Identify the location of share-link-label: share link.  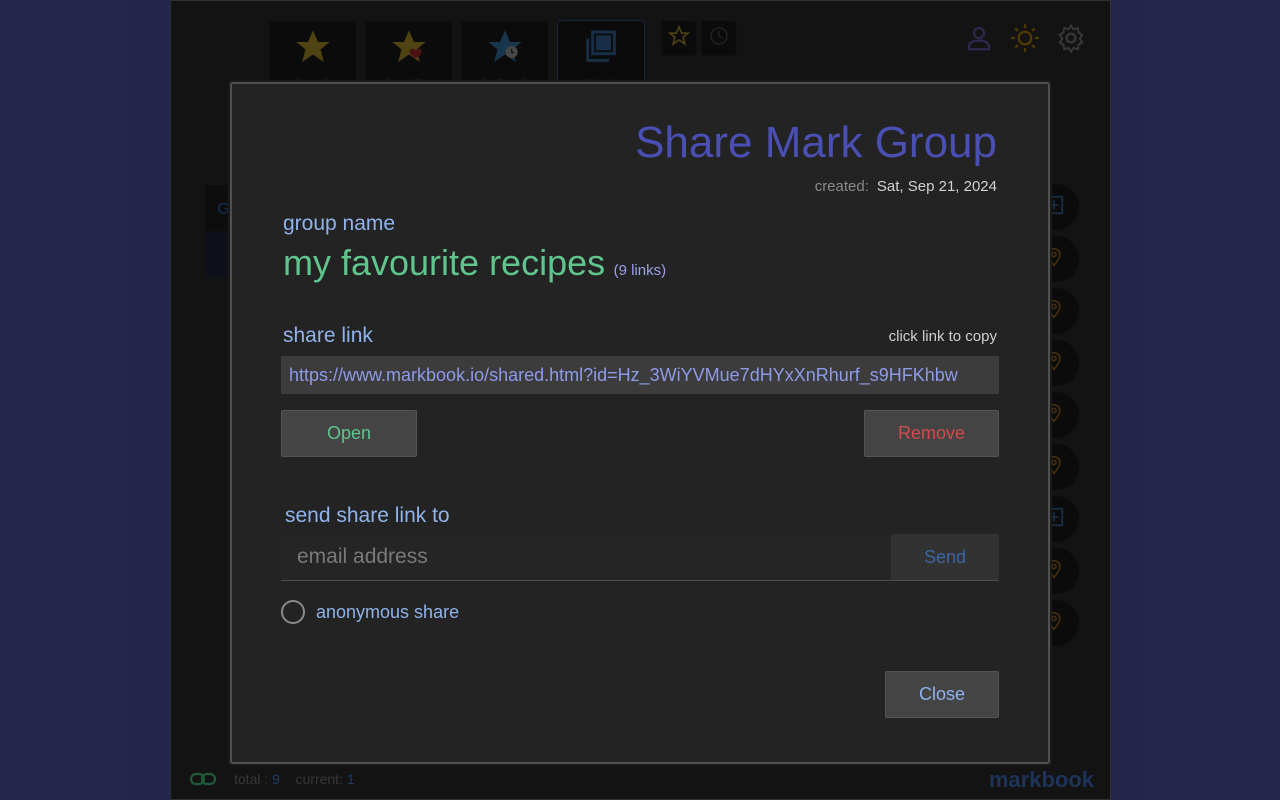
(328, 335).